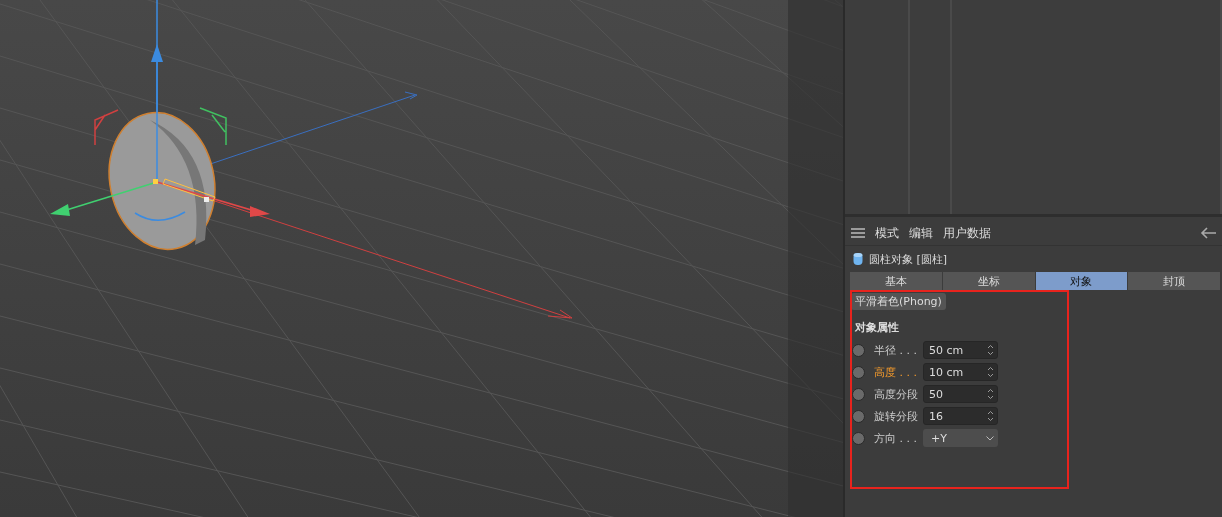 The width and height of the screenshot is (1222, 517). What do you see at coordinates (960, 372) in the screenshot?
I see `number-field: 10 cm` at bounding box center [960, 372].